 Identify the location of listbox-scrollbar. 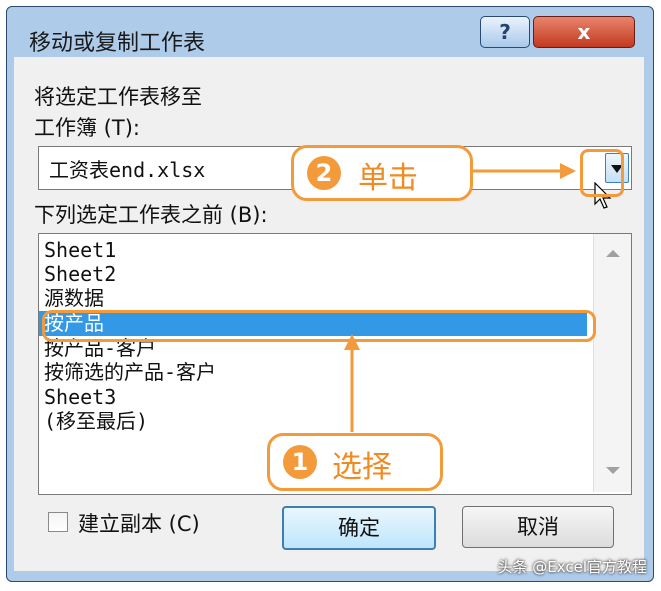
(612, 363).